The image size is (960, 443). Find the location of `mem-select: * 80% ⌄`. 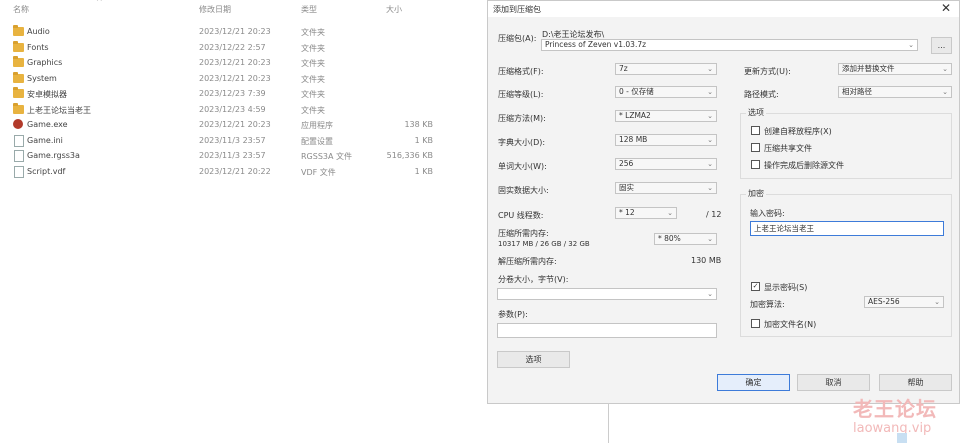

mem-select: * 80% ⌄ is located at coordinates (685, 239).